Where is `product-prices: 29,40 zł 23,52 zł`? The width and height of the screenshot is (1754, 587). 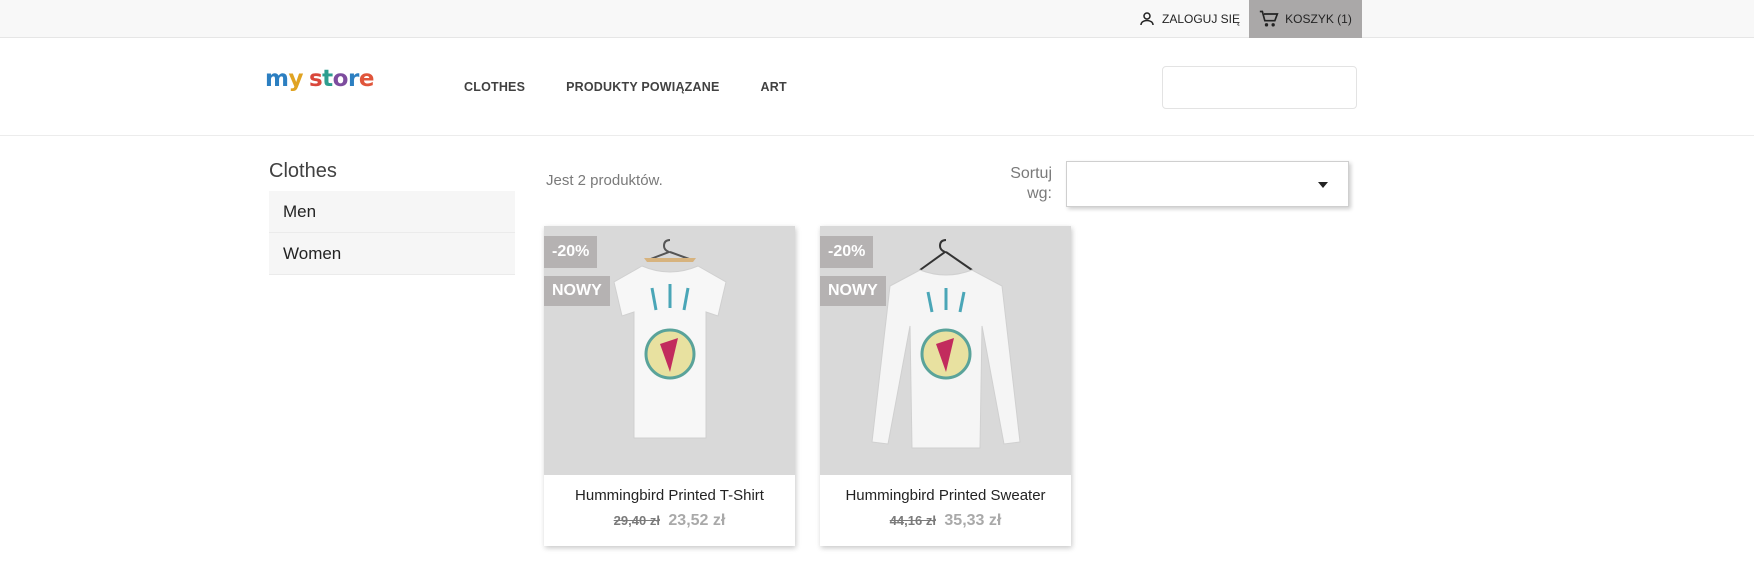
product-prices: 29,40 zł 23,52 zł is located at coordinates (669, 521).